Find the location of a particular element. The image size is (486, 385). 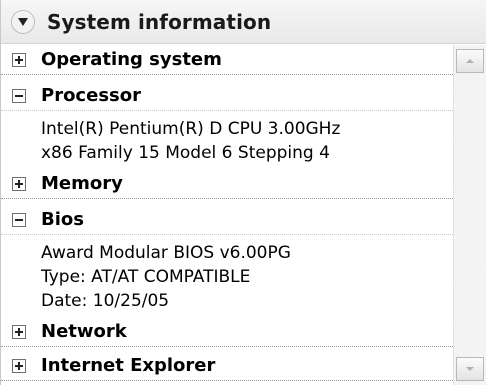

section-operating-system: Operating system is located at coordinates (227, 60).